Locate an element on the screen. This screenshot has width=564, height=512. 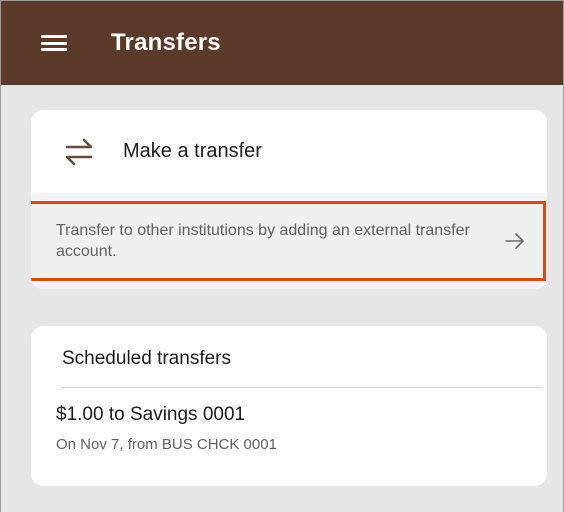
menu-icon is located at coordinates (54, 43).